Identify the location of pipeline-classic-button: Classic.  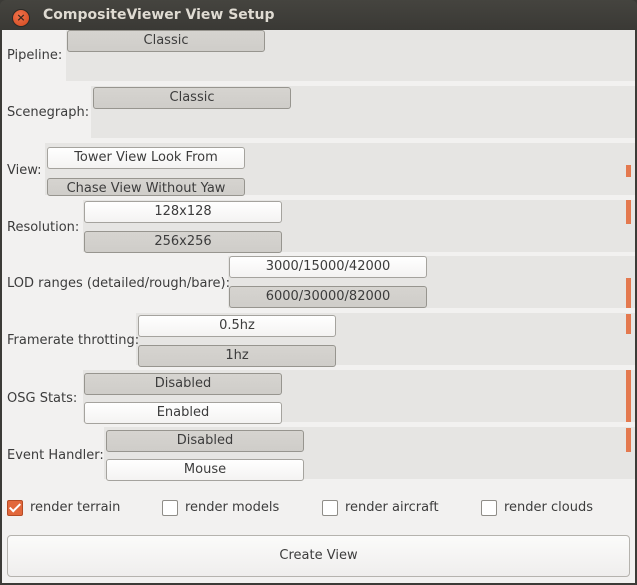
(166, 41).